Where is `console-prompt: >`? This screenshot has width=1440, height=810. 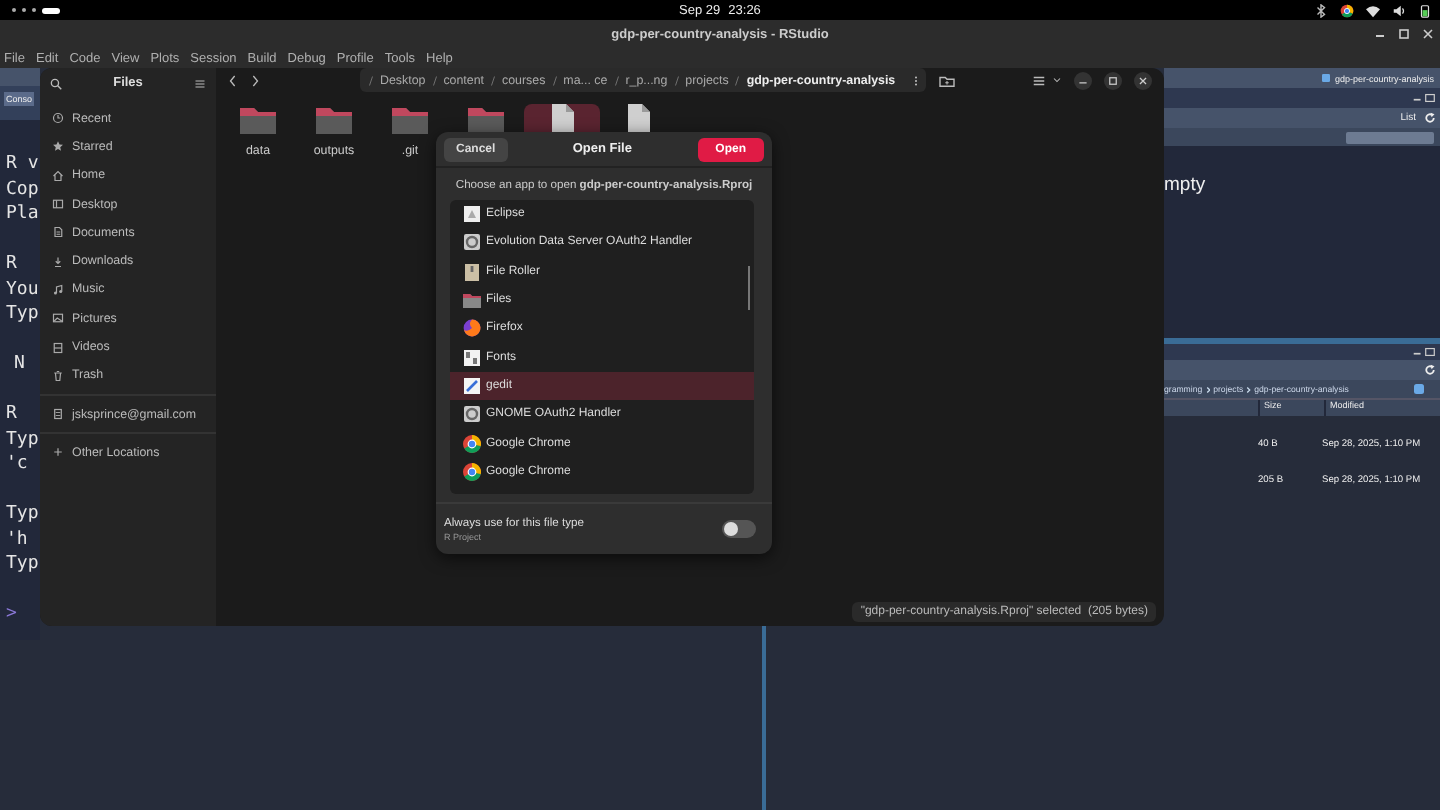 console-prompt: > is located at coordinates (12, 614).